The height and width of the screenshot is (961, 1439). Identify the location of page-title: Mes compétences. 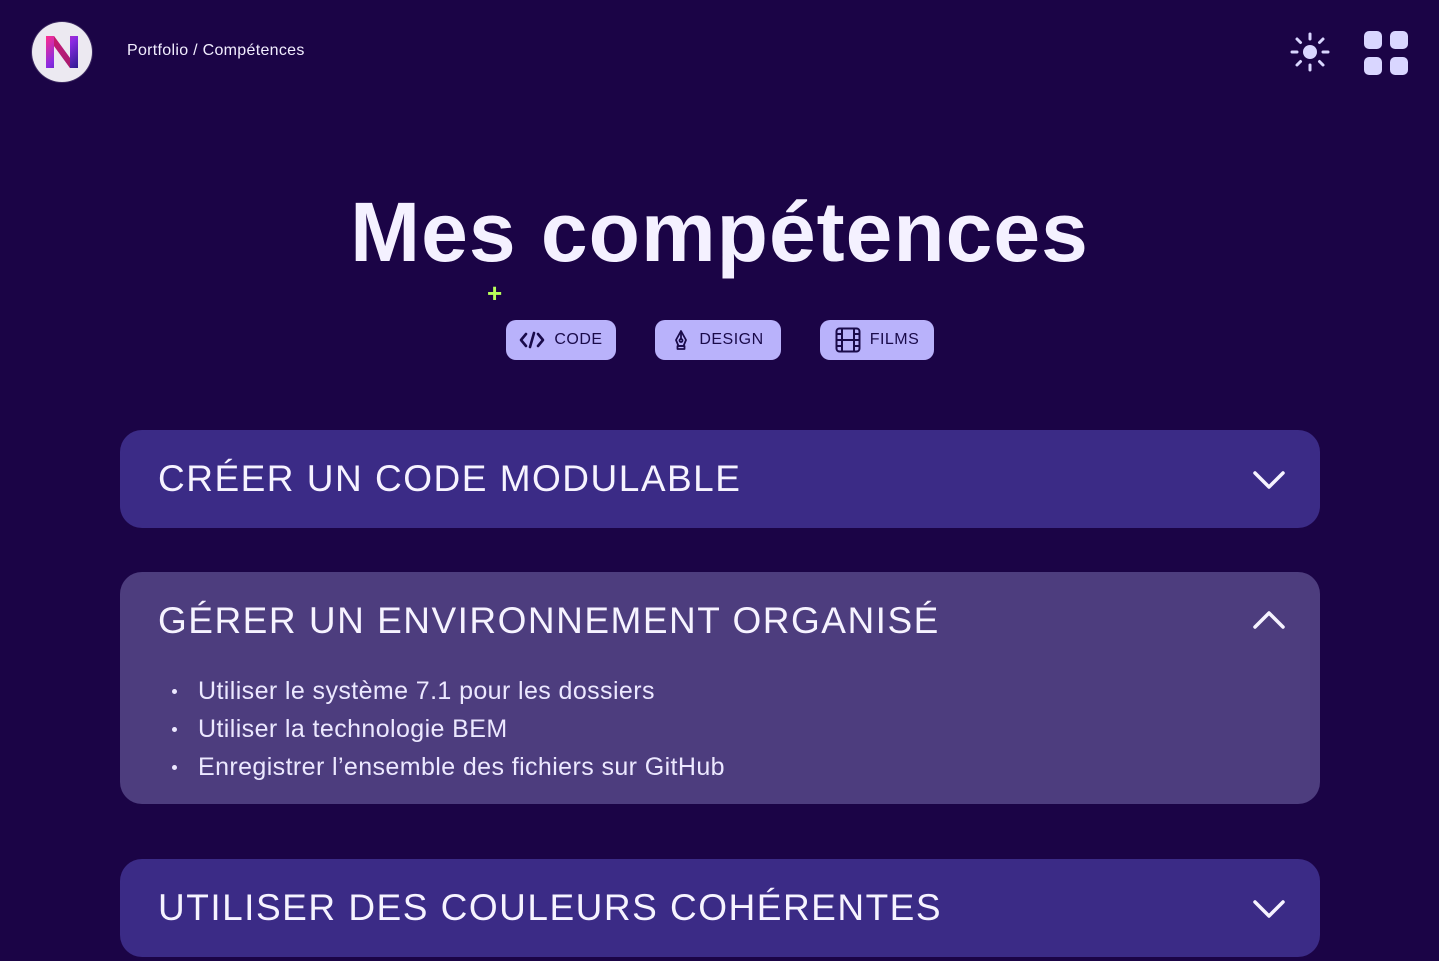
(719, 232).